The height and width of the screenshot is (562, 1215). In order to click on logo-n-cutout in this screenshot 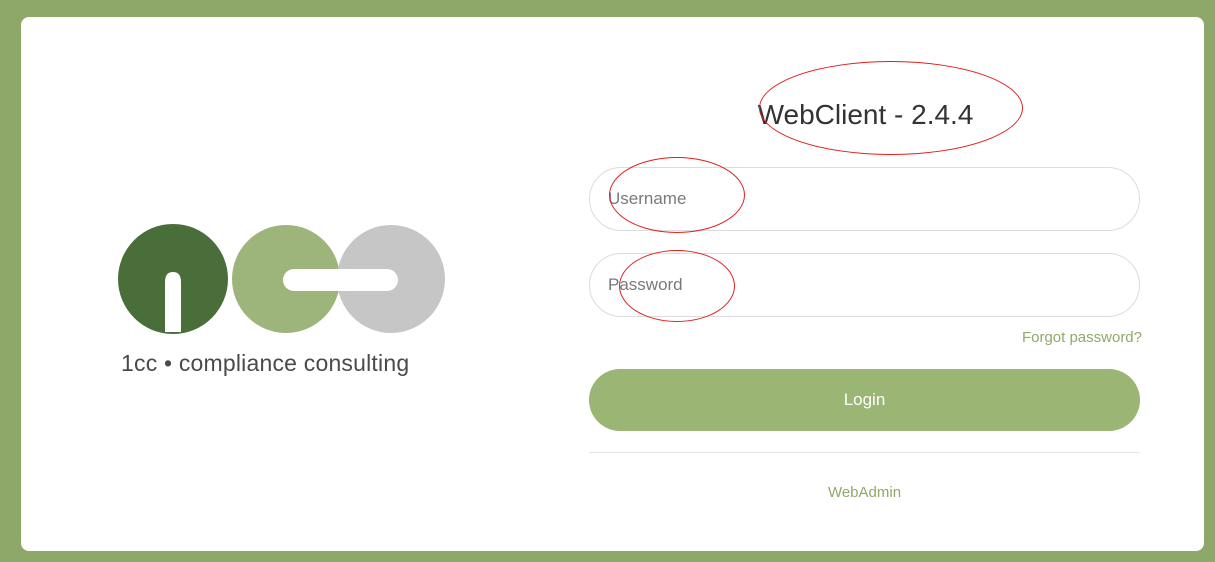, I will do `click(173, 302)`.